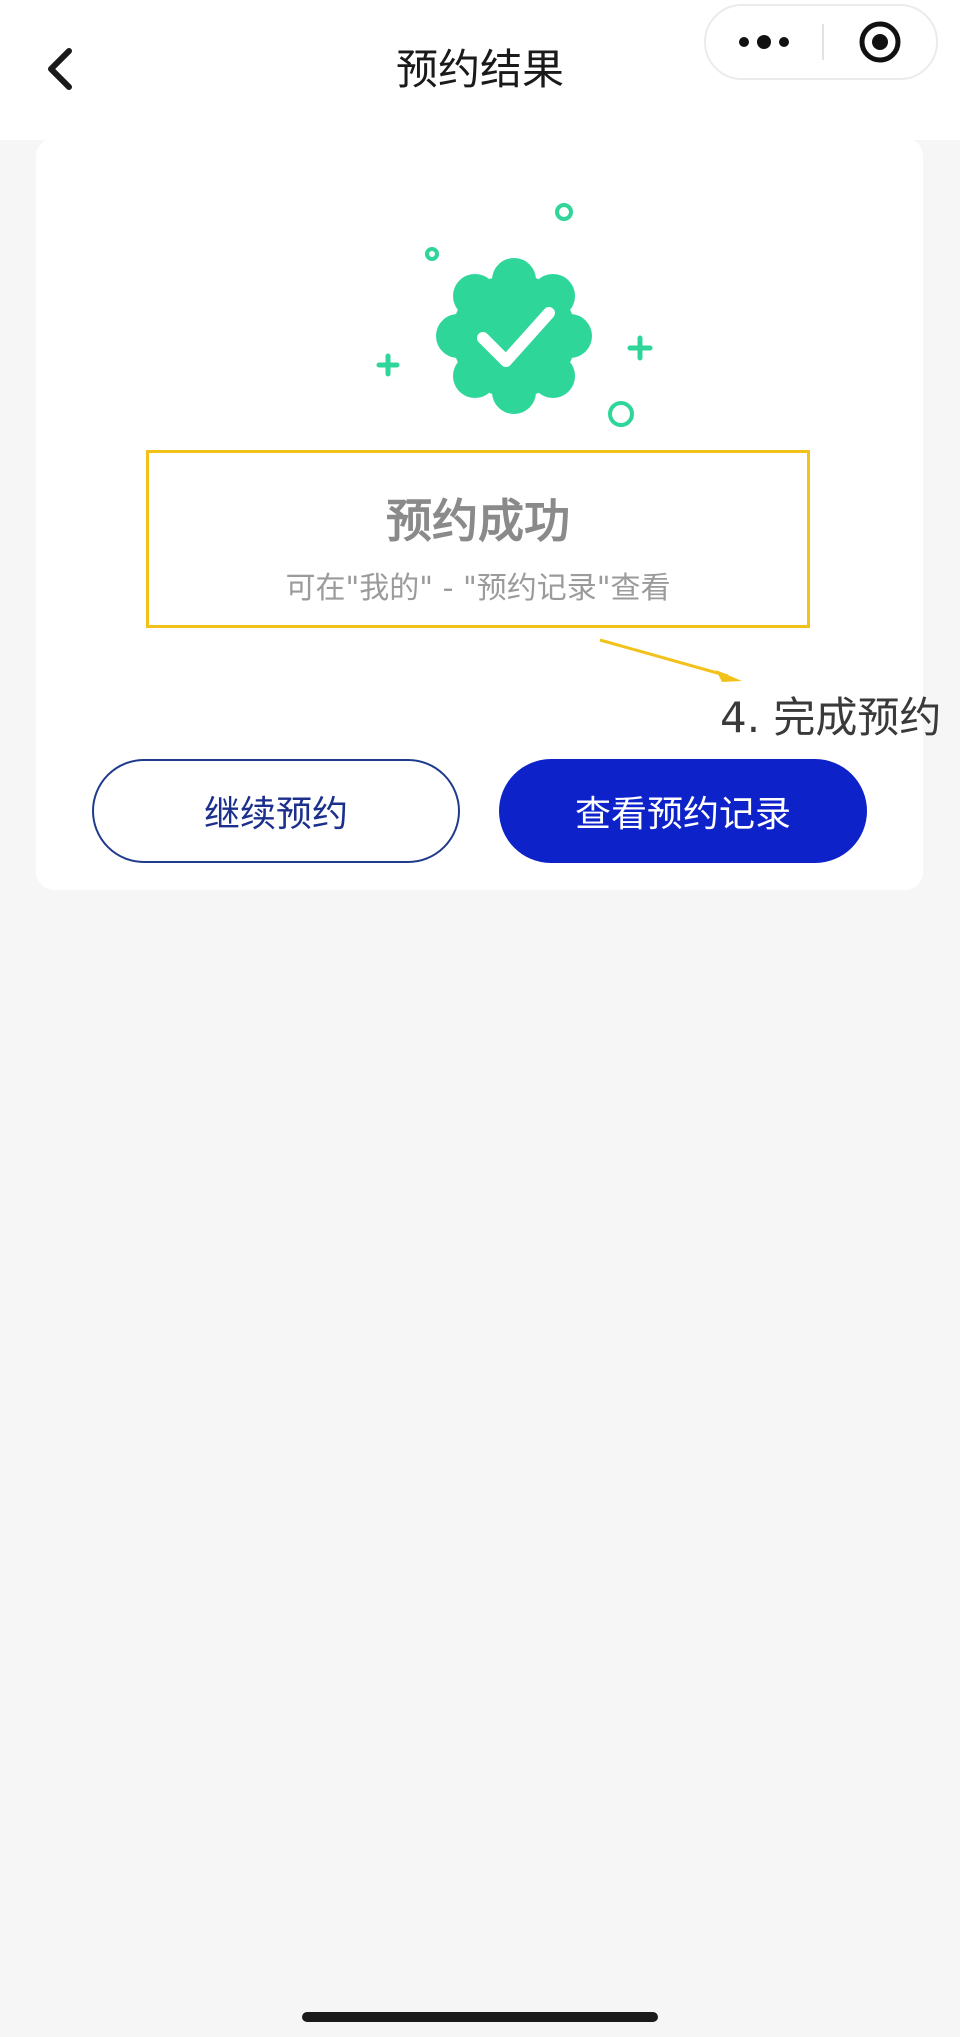  Describe the element at coordinates (683, 811) in the screenshot. I see `view-records-button: 查看预约记录` at that location.